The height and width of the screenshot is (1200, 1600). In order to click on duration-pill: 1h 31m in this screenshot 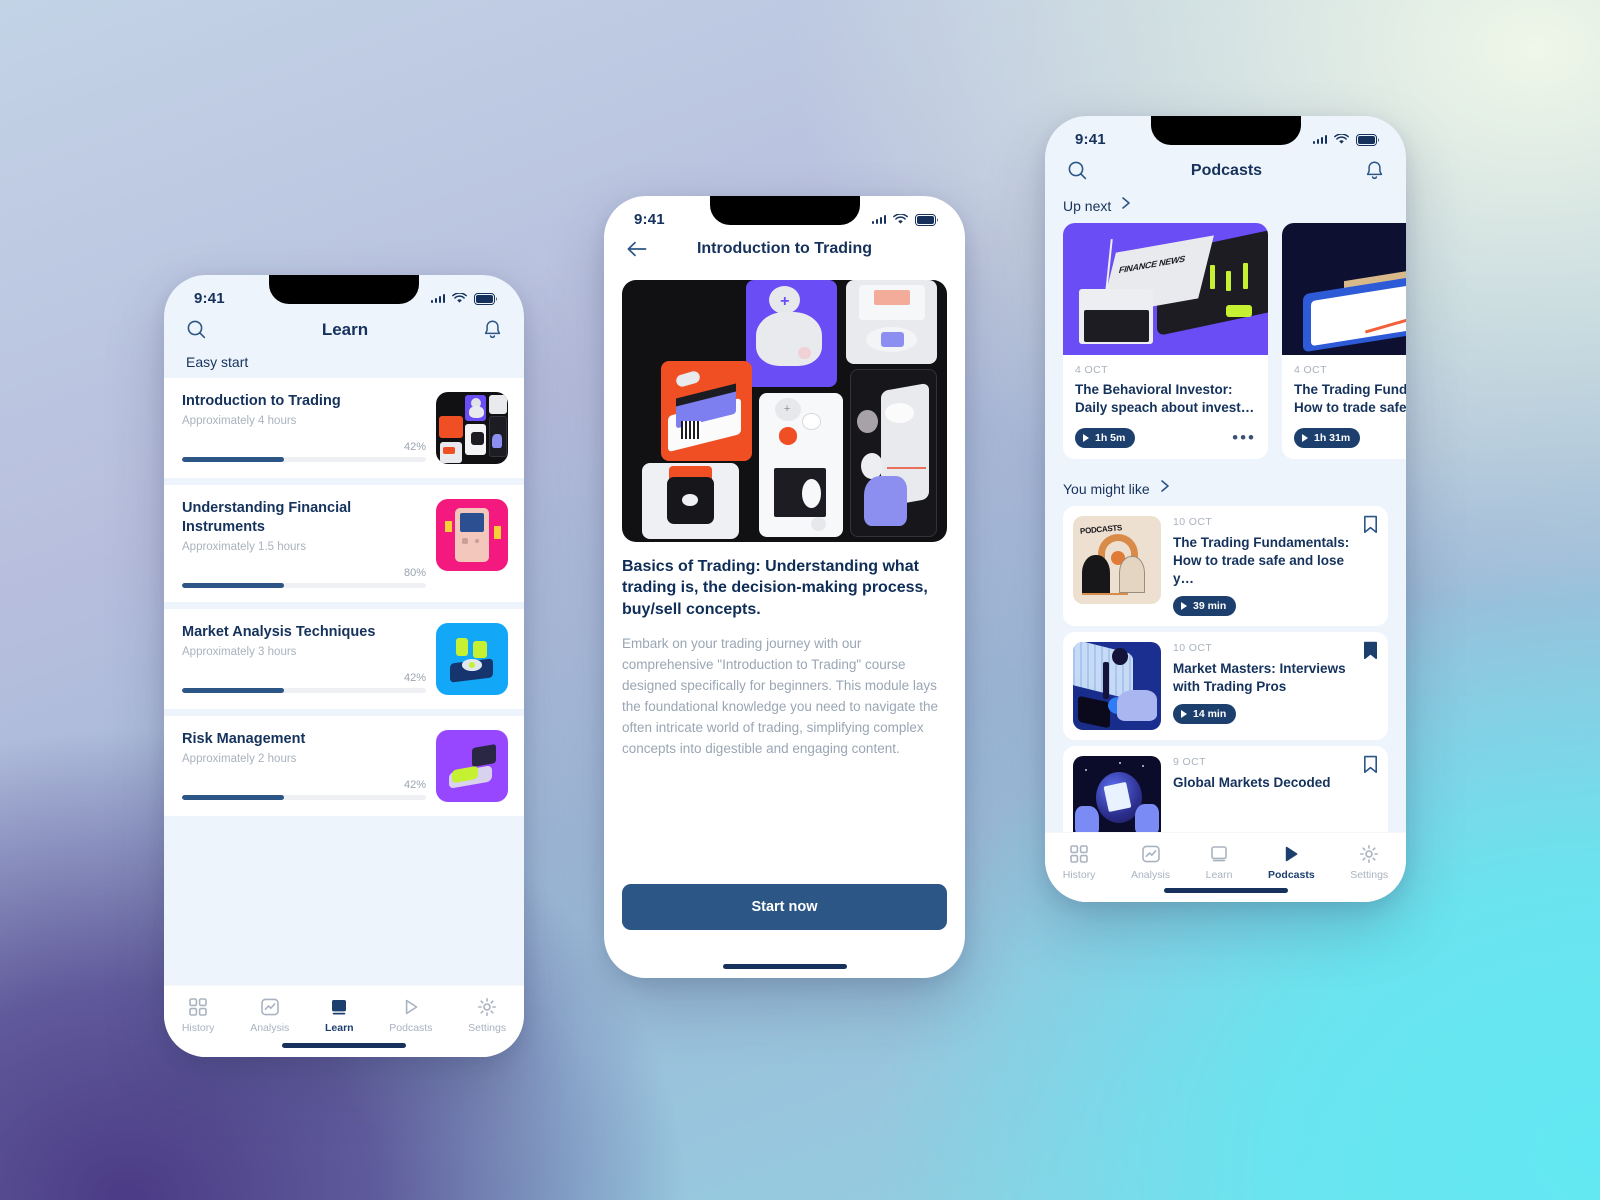, I will do `click(1327, 438)`.